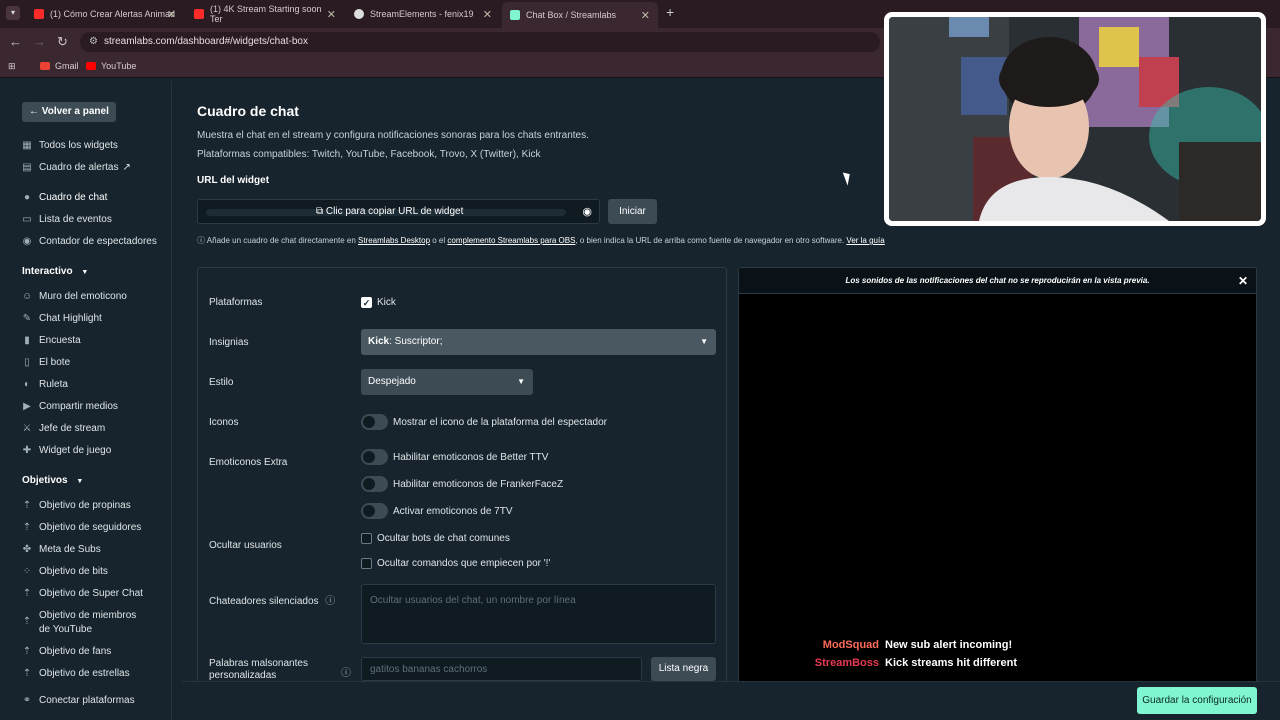 Image resolution: width=1280 pixels, height=720 pixels. What do you see at coordinates (571, 15) in the screenshot?
I see `tab-title: Chat Box / Streamlabs` at bounding box center [571, 15].